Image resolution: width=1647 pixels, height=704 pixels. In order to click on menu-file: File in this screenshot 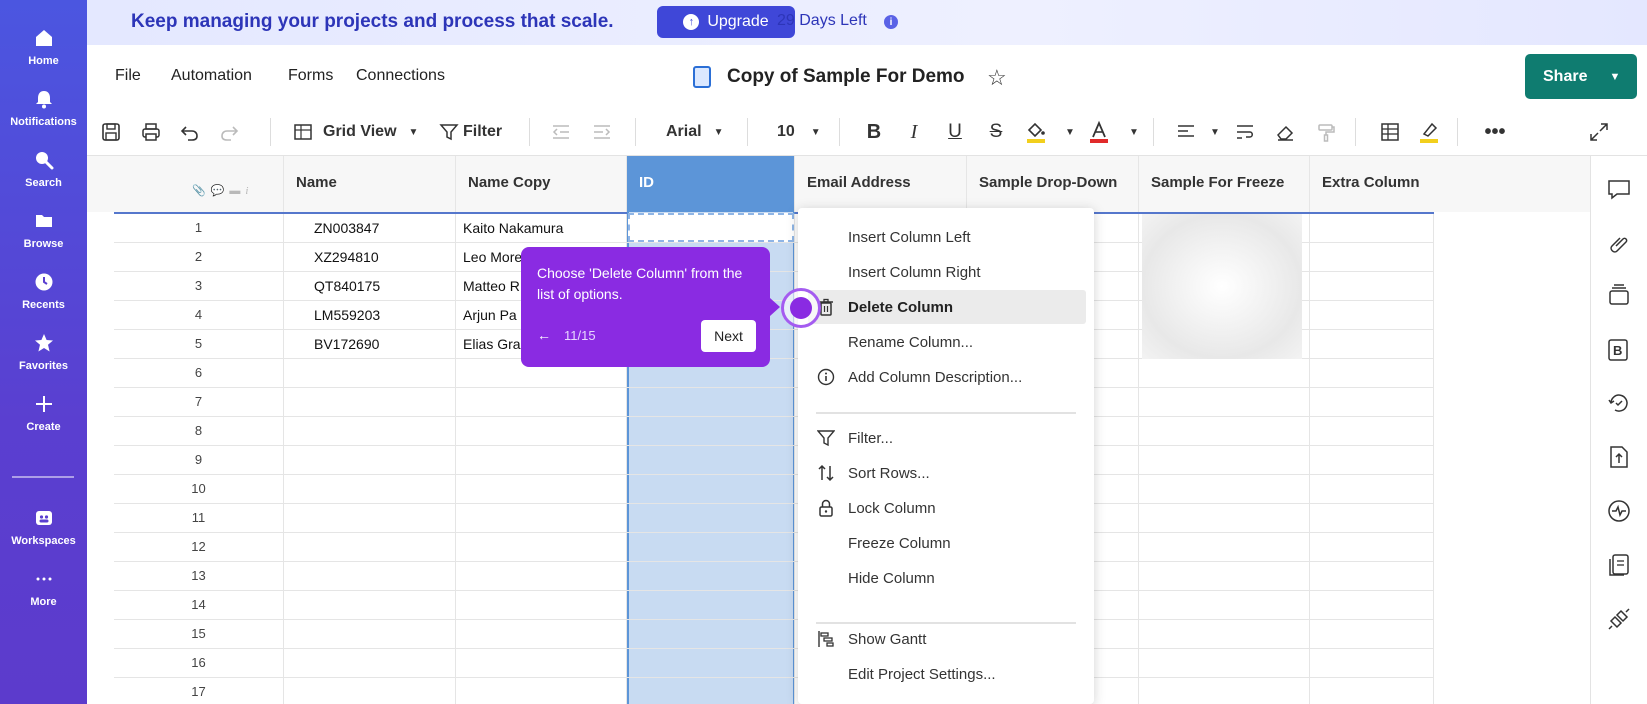, I will do `click(128, 76)`.